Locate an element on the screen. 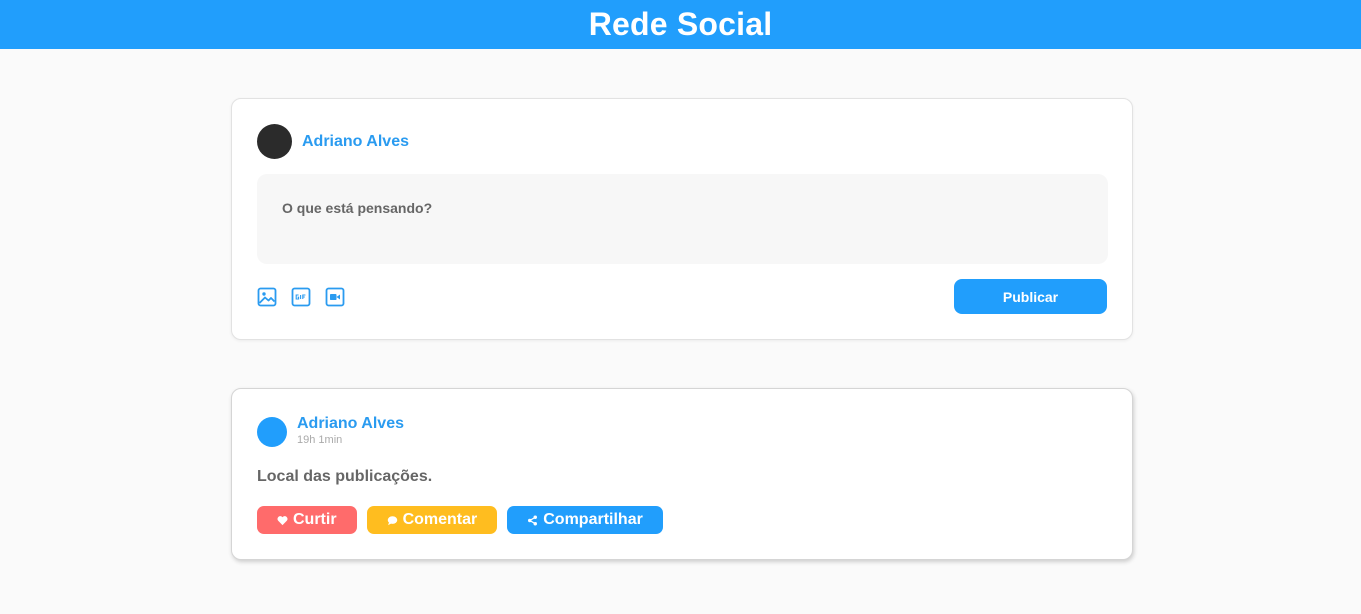 Image resolution: width=1361 pixels, height=614 pixels. gif-icon is located at coordinates (301, 297).